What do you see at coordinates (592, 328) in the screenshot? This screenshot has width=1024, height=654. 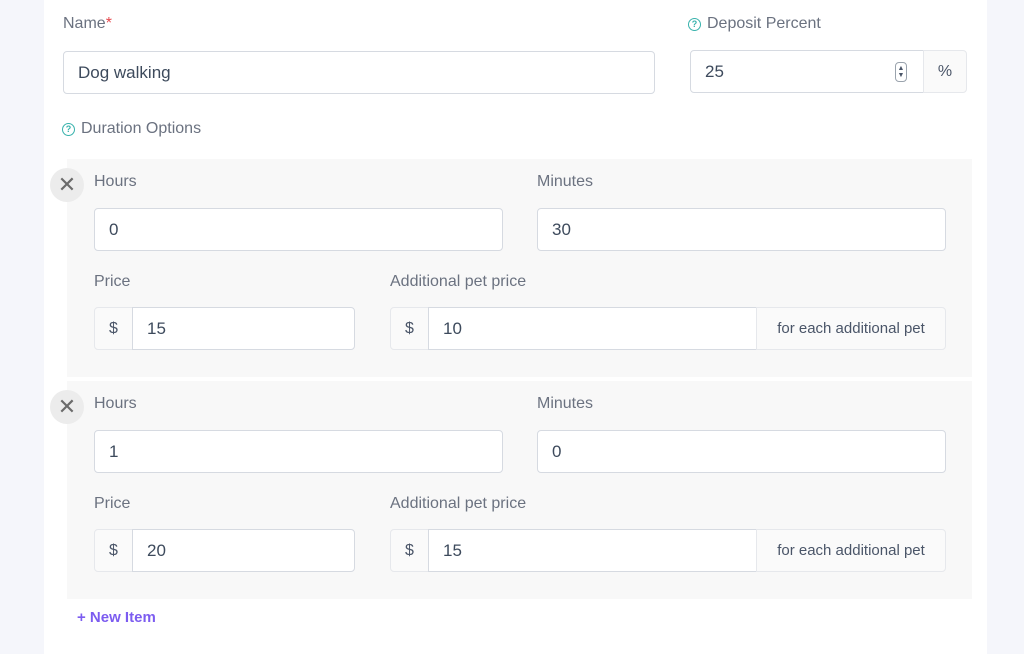 I see `additional-pet-price-input: 10` at bounding box center [592, 328].